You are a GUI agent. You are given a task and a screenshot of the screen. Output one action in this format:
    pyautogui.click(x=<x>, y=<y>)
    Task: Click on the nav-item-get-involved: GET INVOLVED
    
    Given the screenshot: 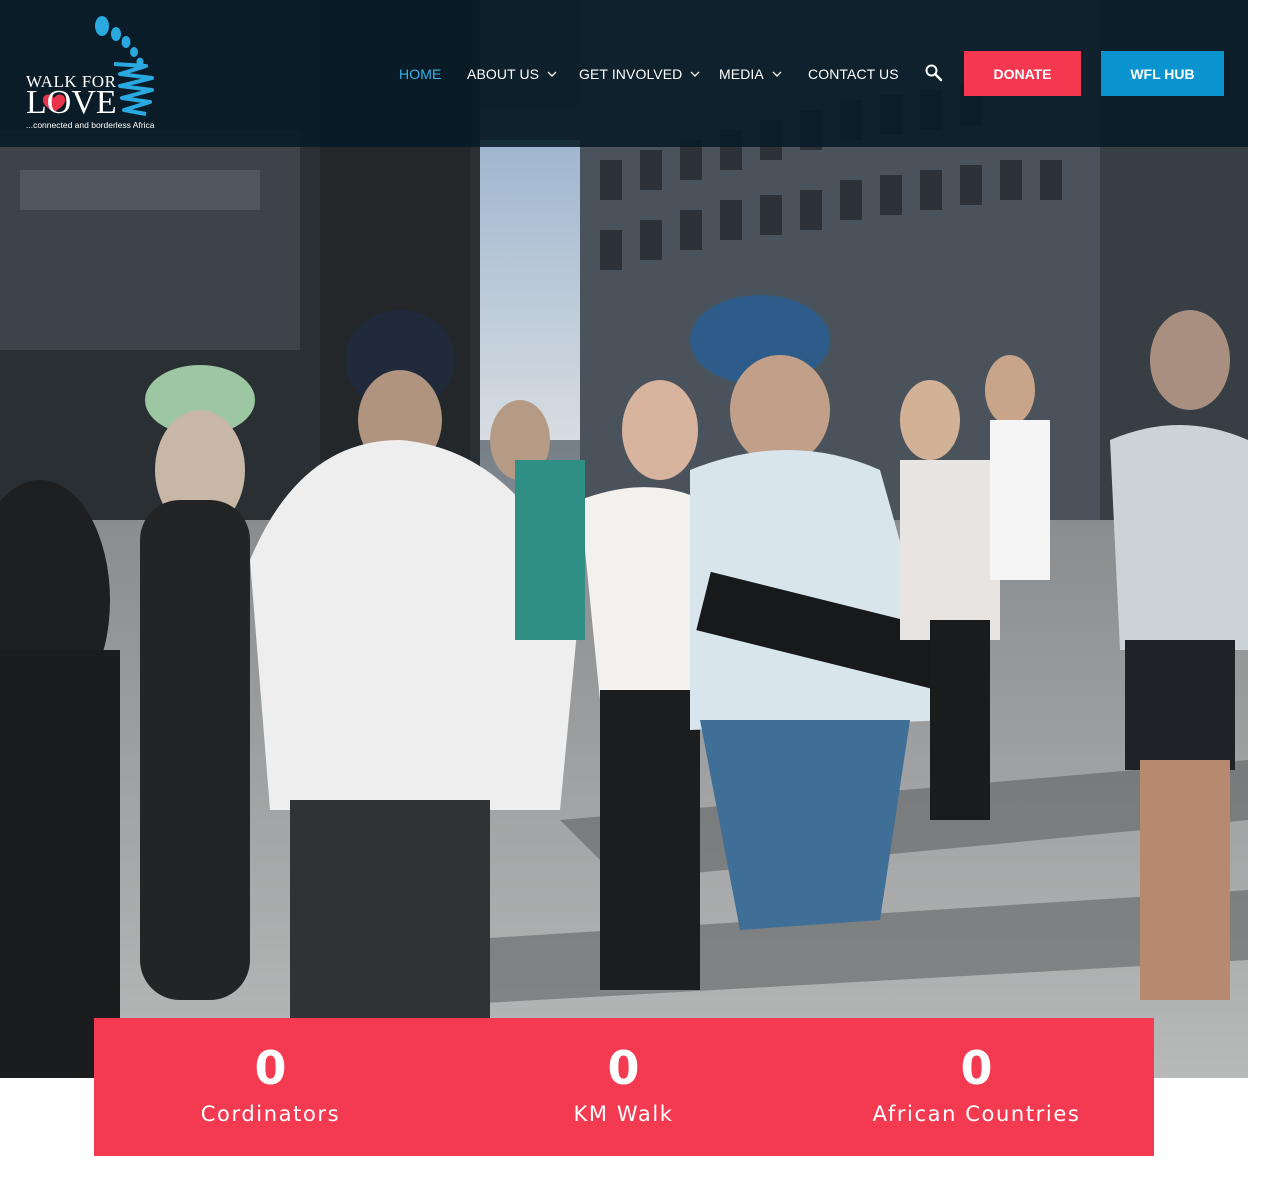 What is the action you would take?
    pyautogui.click(x=639, y=74)
    